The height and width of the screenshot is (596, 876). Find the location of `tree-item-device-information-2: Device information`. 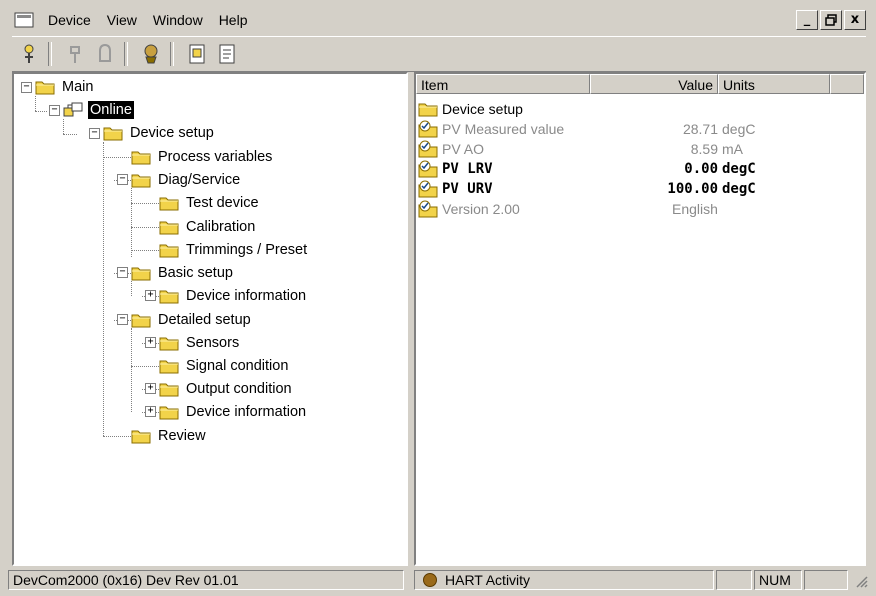

tree-item-device-information-2: Device information is located at coordinates (233, 412).